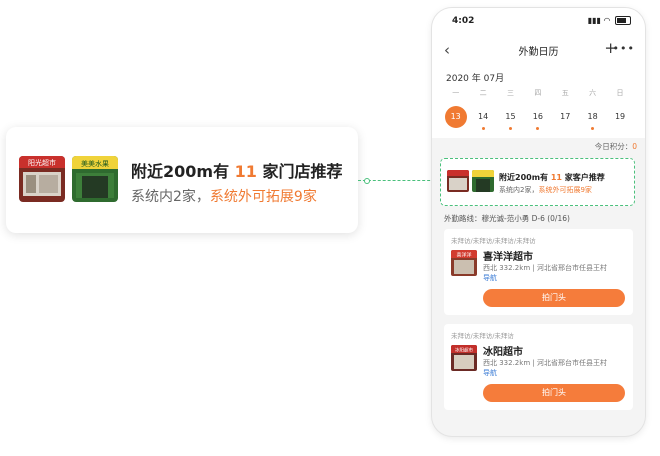  I want to click on connector-line, so click(399, 180).